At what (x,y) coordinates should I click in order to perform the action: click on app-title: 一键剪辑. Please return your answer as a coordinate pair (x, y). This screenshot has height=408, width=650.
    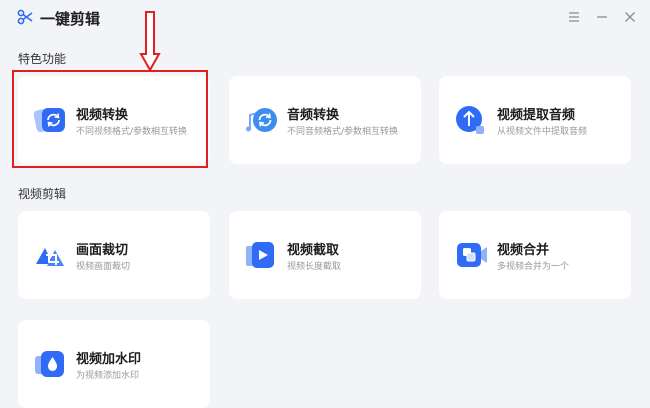
    Looking at the image, I should click on (70, 19).